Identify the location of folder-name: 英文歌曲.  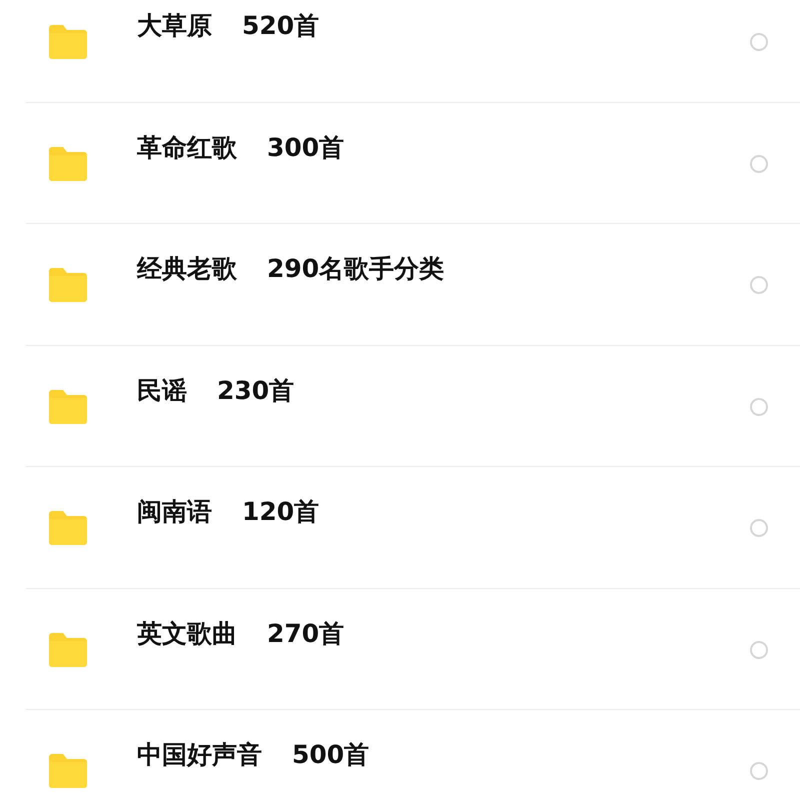
(187, 633).